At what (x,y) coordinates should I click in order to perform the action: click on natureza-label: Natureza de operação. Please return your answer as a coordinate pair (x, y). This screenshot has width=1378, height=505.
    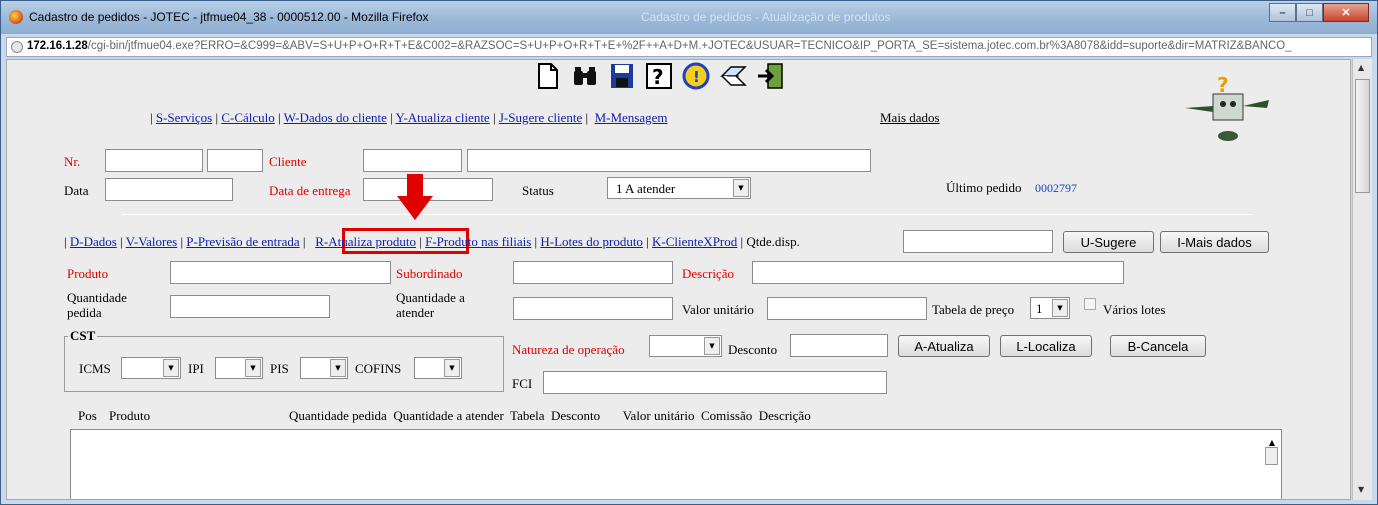
    Looking at the image, I should click on (568, 349).